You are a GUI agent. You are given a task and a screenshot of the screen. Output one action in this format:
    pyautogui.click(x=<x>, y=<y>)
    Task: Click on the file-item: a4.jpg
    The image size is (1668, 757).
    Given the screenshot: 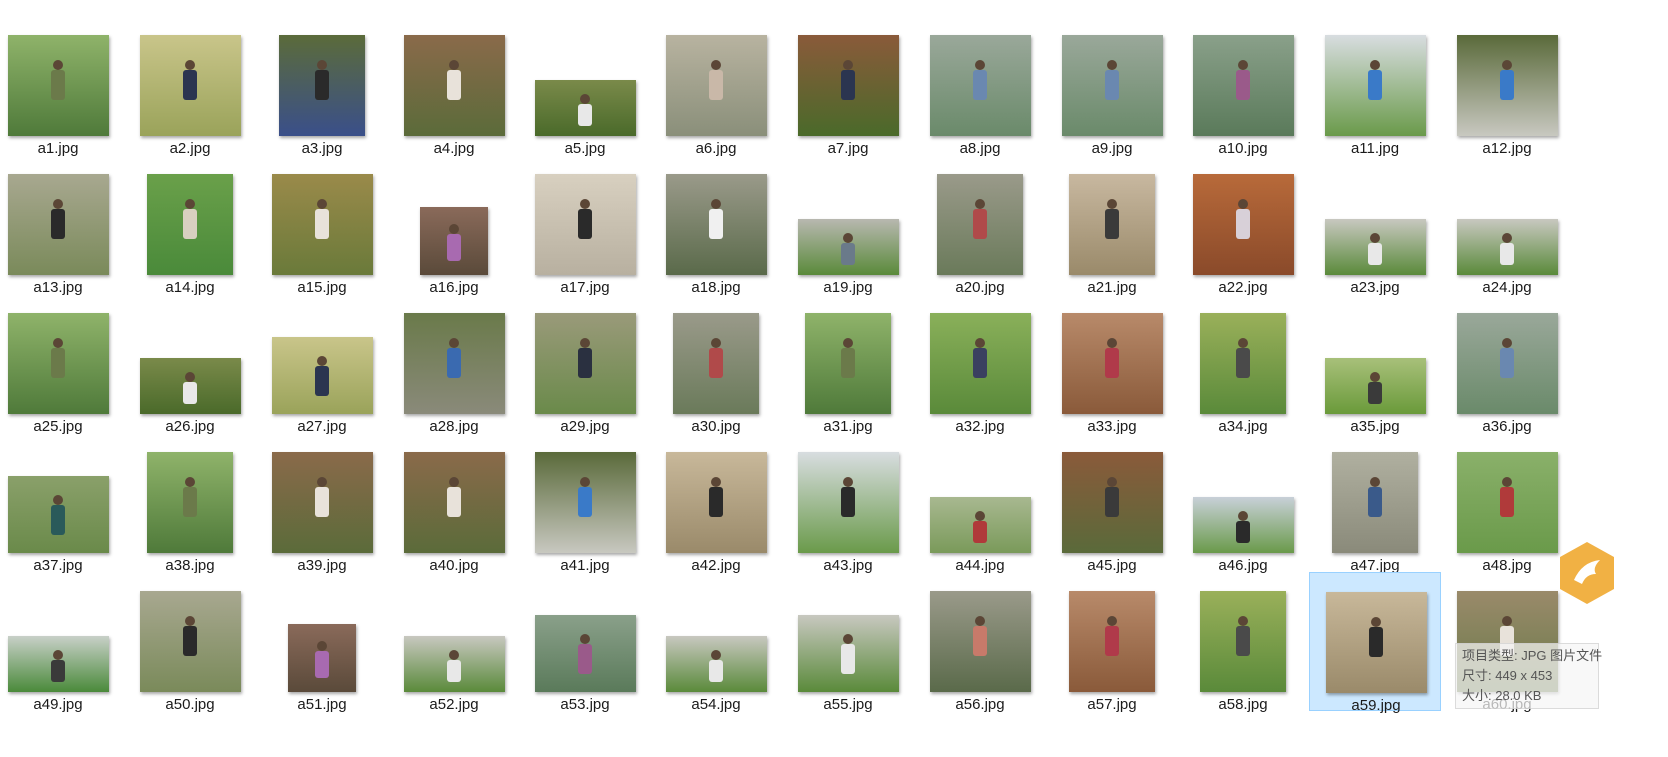 What is the action you would take?
    pyautogui.click(x=454, y=86)
    